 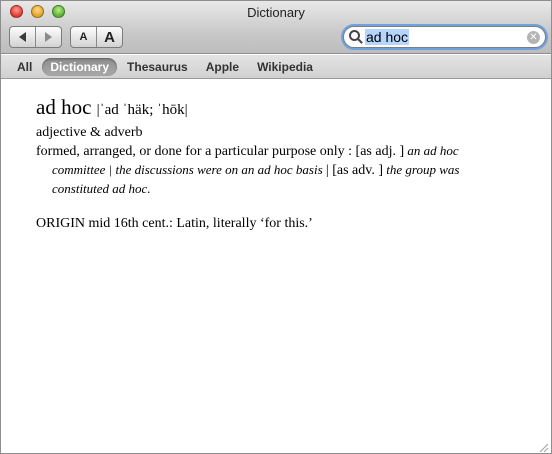 I want to click on grammar-label-adj: [as adj. ], so click(x=380, y=151).